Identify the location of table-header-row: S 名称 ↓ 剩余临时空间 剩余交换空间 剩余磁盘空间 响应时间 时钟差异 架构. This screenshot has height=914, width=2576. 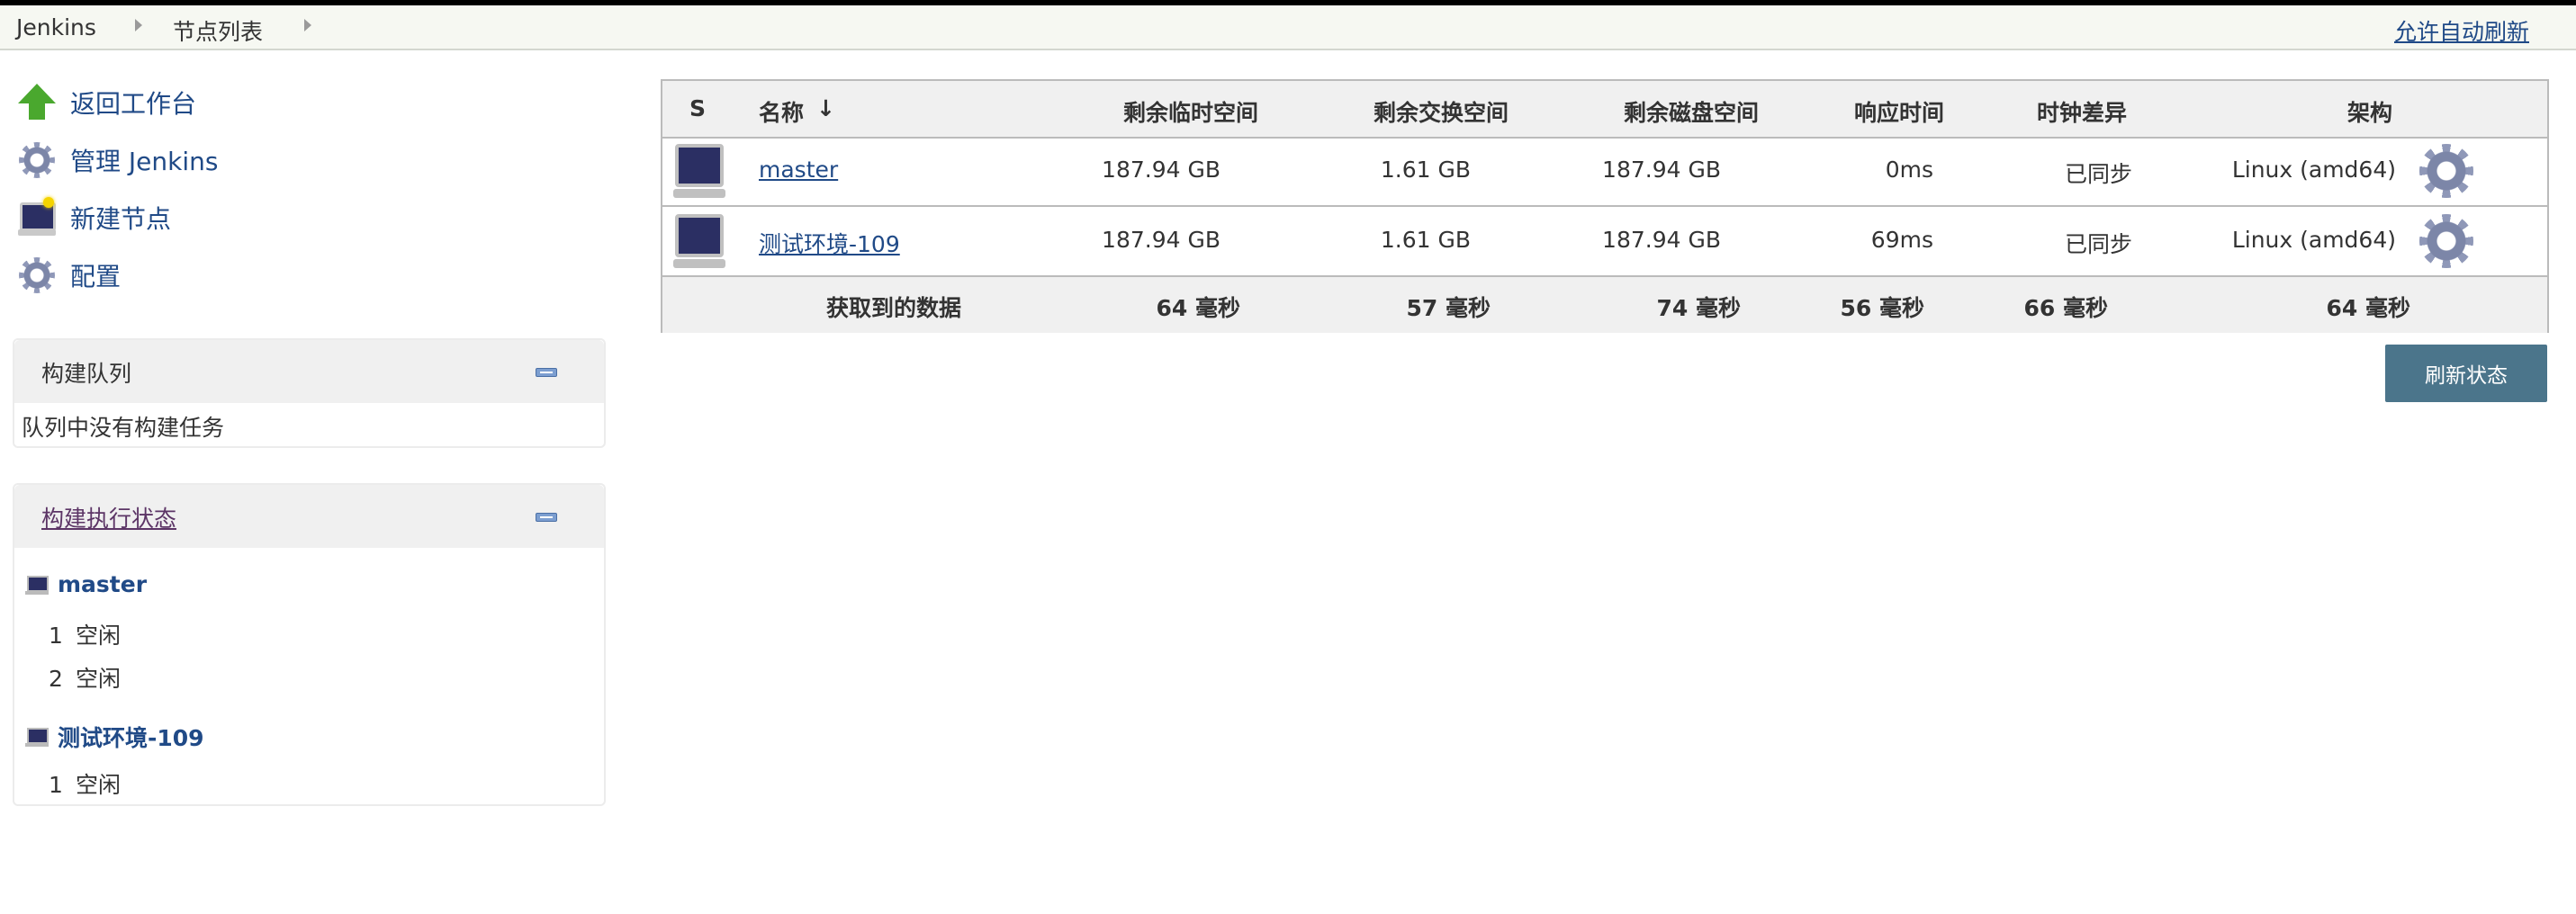
(1604, 110).